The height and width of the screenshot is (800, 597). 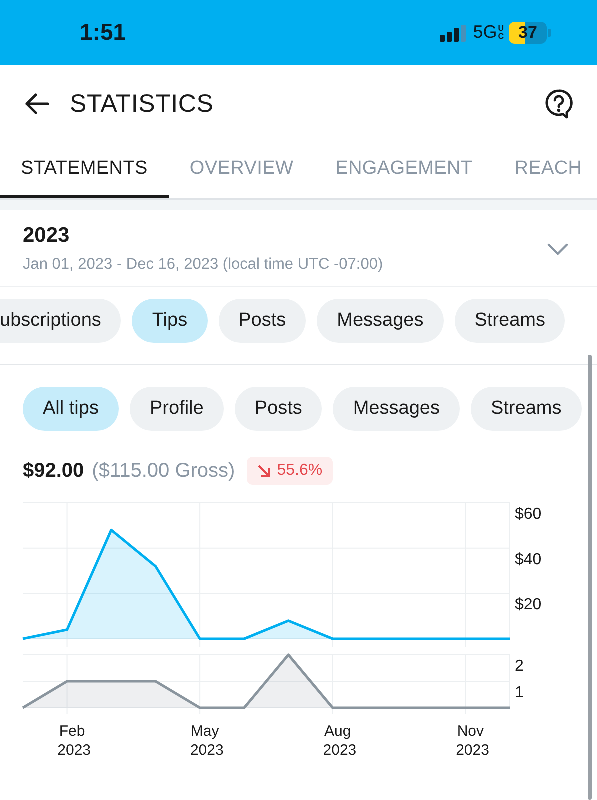 I want to click on category-chip: ubscriptions, so click(x=61, y=321).